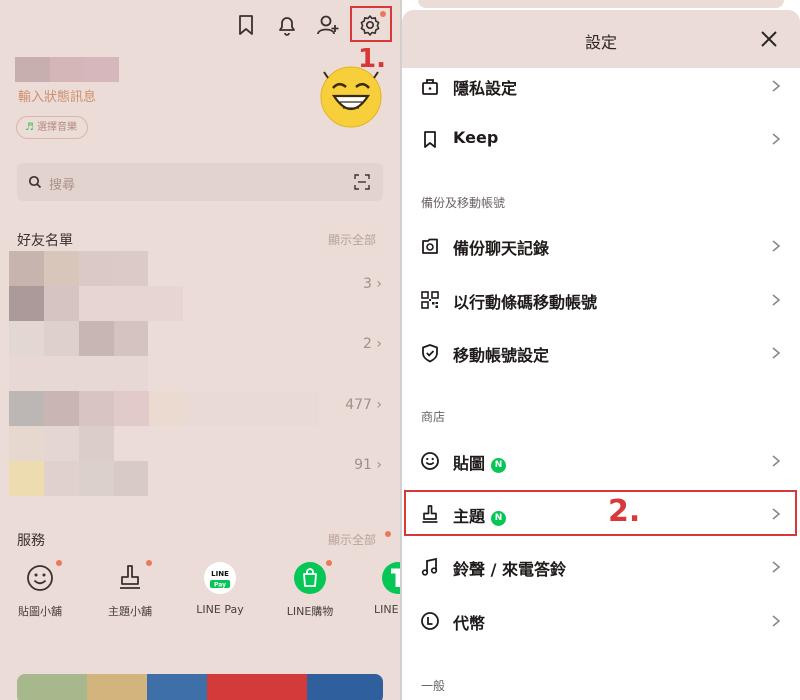  What do you see at coordinates (600, 513) in the screenshot?
I see `theme-highlight-box` at bounding box center [600, 513].